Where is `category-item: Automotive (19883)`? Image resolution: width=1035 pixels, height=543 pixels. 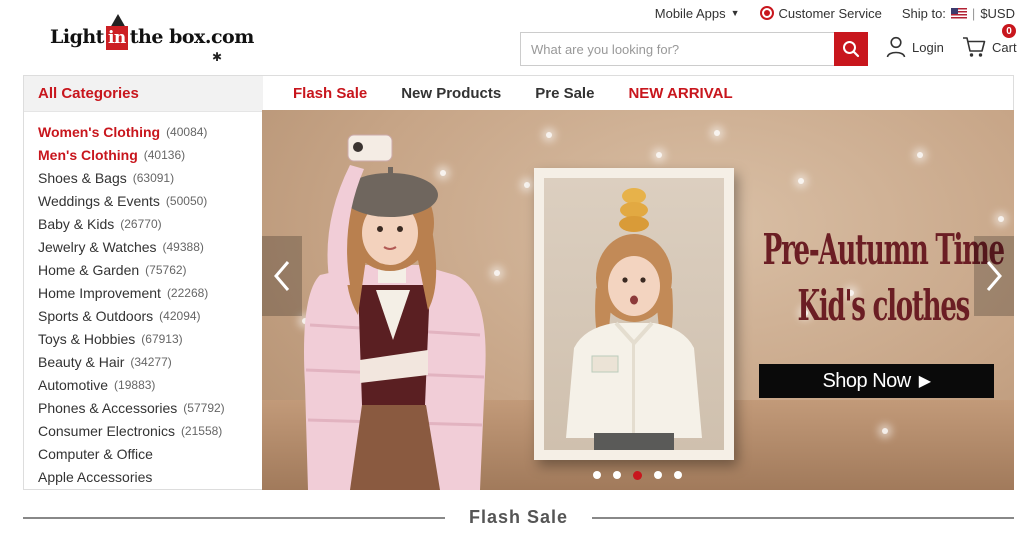
category-item: Automotive (19883) is located at coordinates (143, 384).